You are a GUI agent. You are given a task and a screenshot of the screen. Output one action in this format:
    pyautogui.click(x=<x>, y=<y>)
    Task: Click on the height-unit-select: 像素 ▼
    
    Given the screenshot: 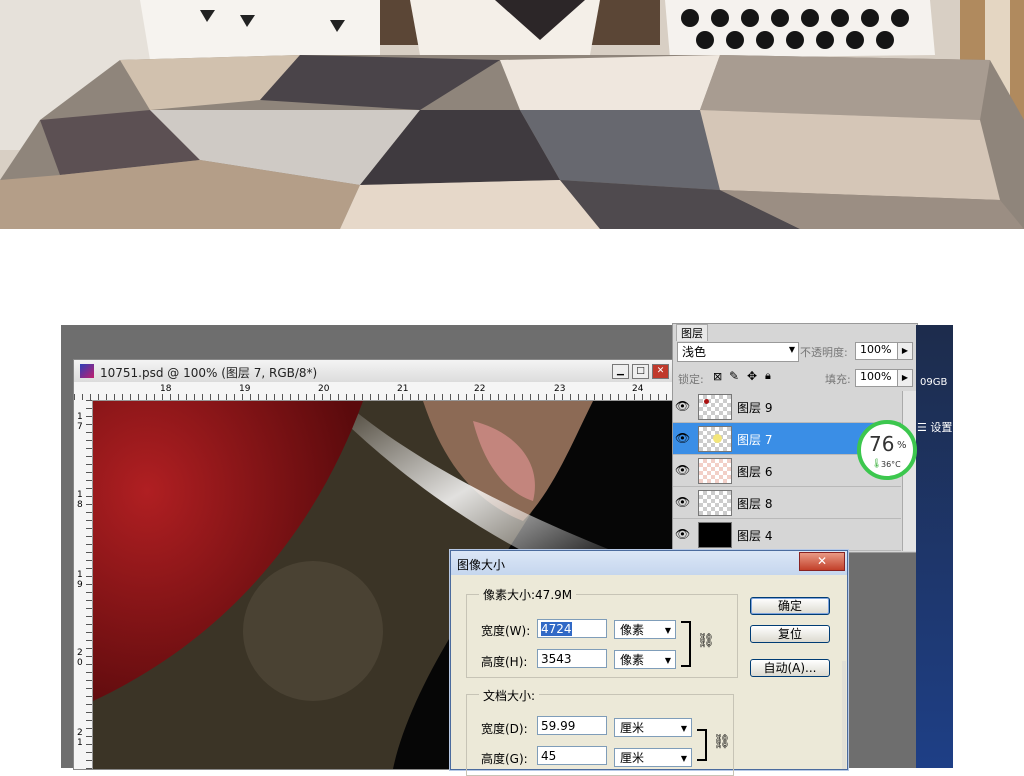 What is the action you would take?
    pyautogui.click(x=645, y=659)
    